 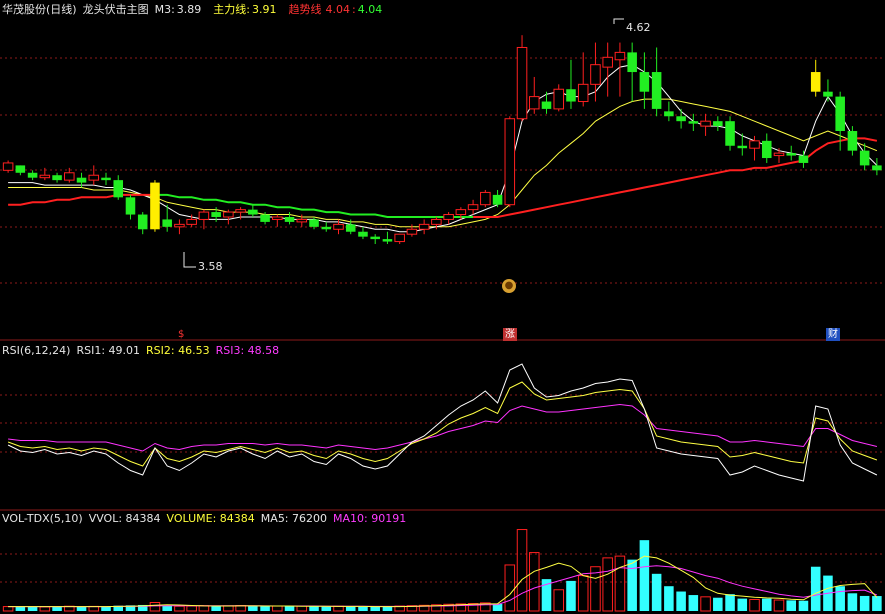 What do you see at coordinates (294, 518) in the screenshot?
I see `ma5-value: MA5: 76200` at bounding box center [294, 518].